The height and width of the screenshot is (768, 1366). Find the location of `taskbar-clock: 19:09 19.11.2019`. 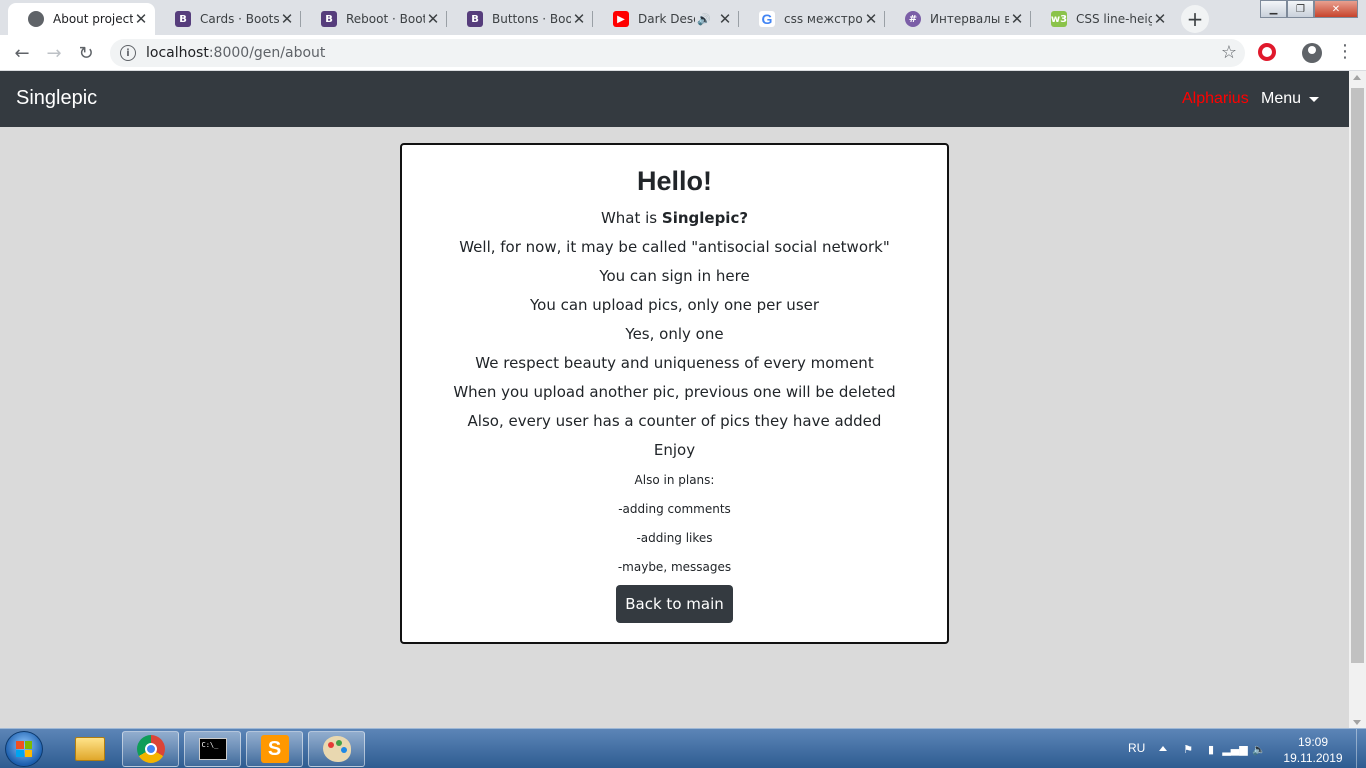

taskbar-clock: 19:09 19.11.2019 is located at coordinates (1313, 750).